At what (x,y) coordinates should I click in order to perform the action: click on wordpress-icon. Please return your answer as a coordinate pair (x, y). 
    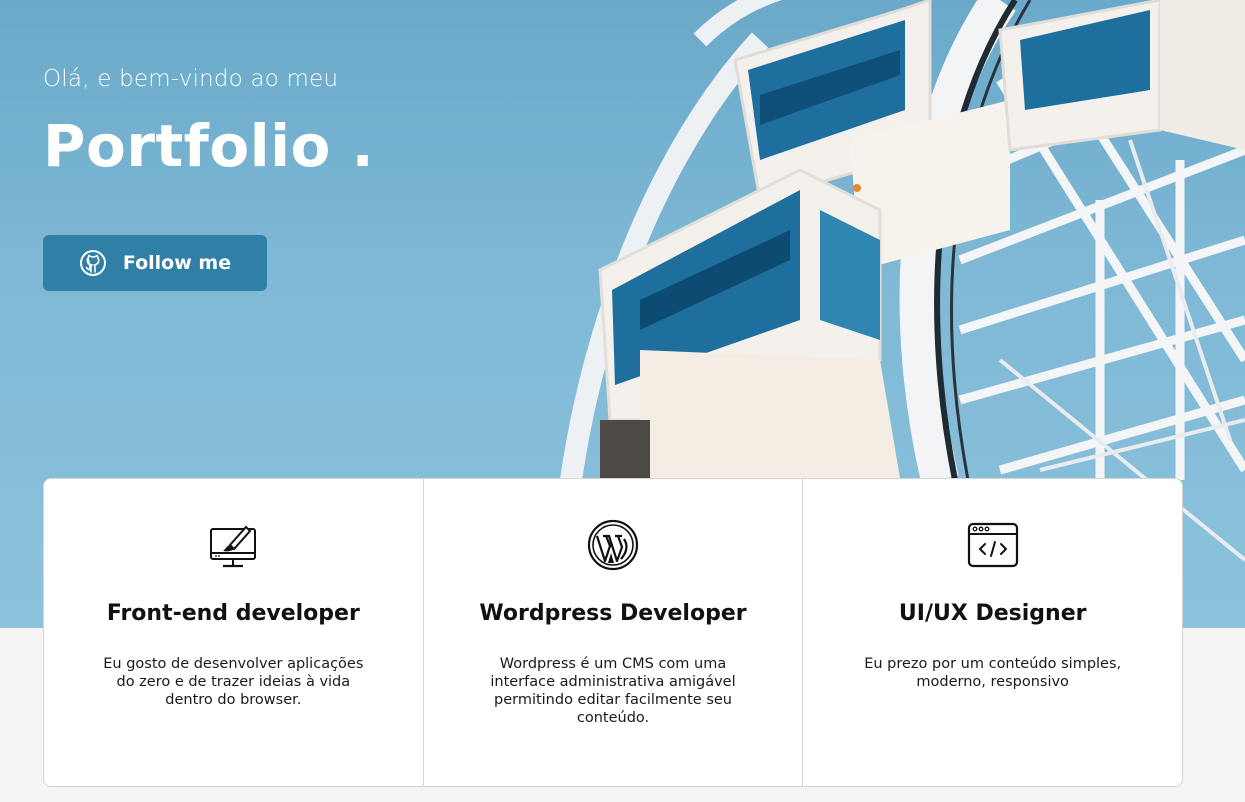
    Looking at the image, I should click on (613, 545).